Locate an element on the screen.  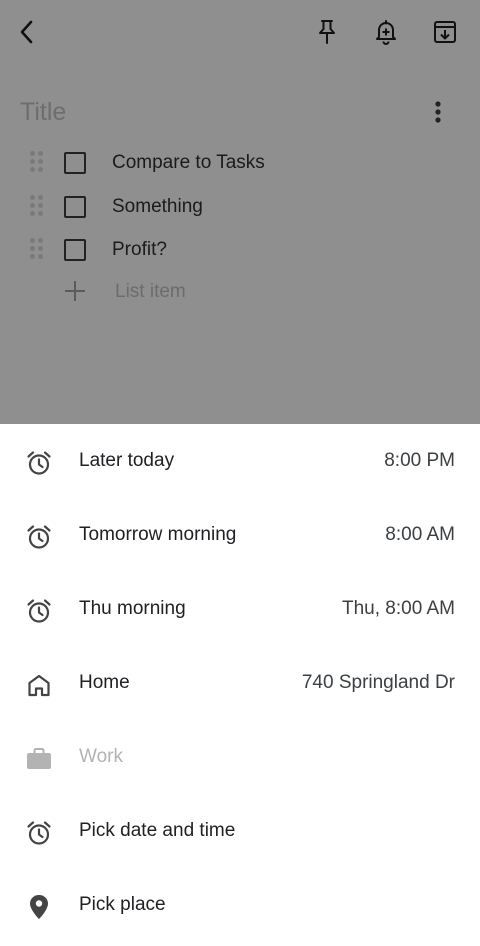
briefcase-icon is located at coordinates (39, 759).